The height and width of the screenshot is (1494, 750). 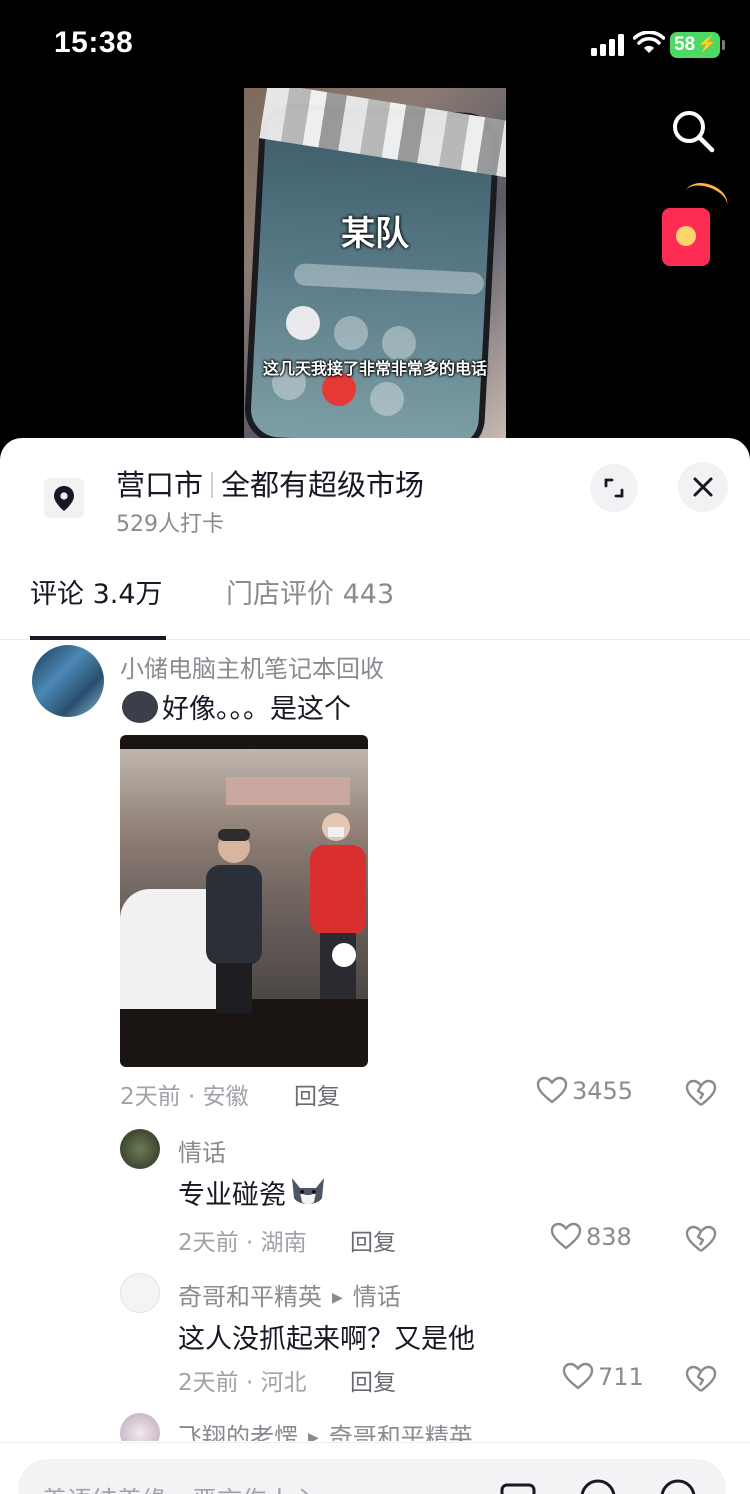 I want to click on comment-username: 小储电脑主机笔记本回收, so click(x=252, y=666).